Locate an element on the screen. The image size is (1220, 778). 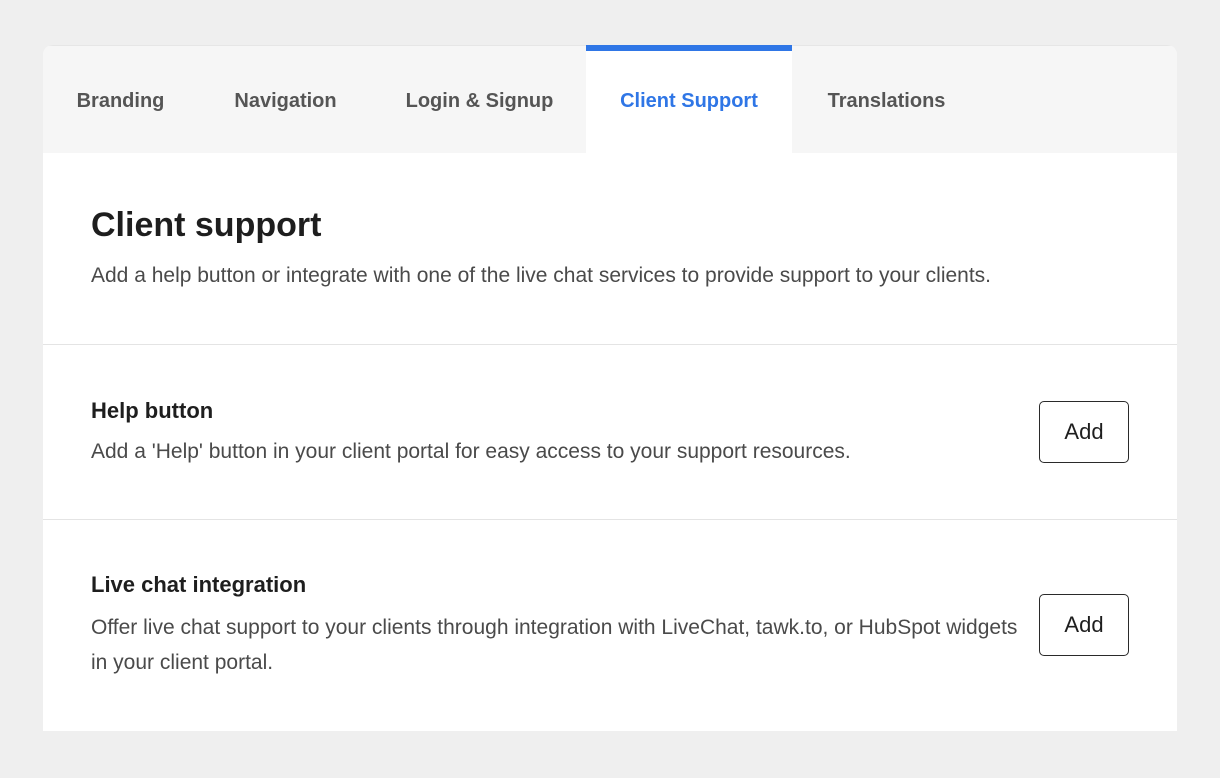
tab-navigation: Navigation is located at coordinates (285, 99).